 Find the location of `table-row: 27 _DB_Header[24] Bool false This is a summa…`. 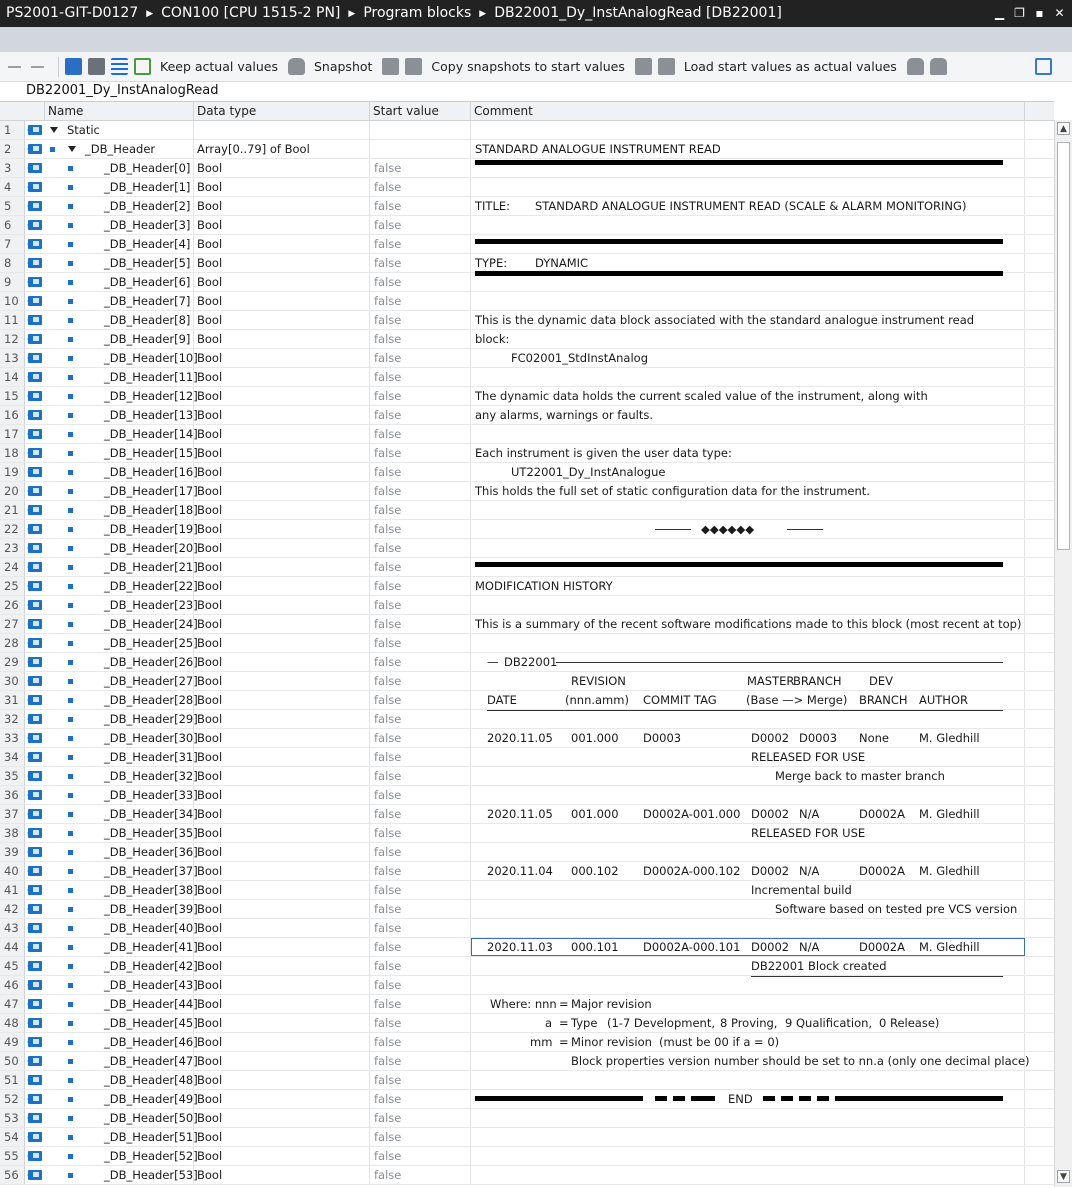

table-row: 27 _DB_Header[24] Bool false This is a summa… is located at coordinates (527, 624).